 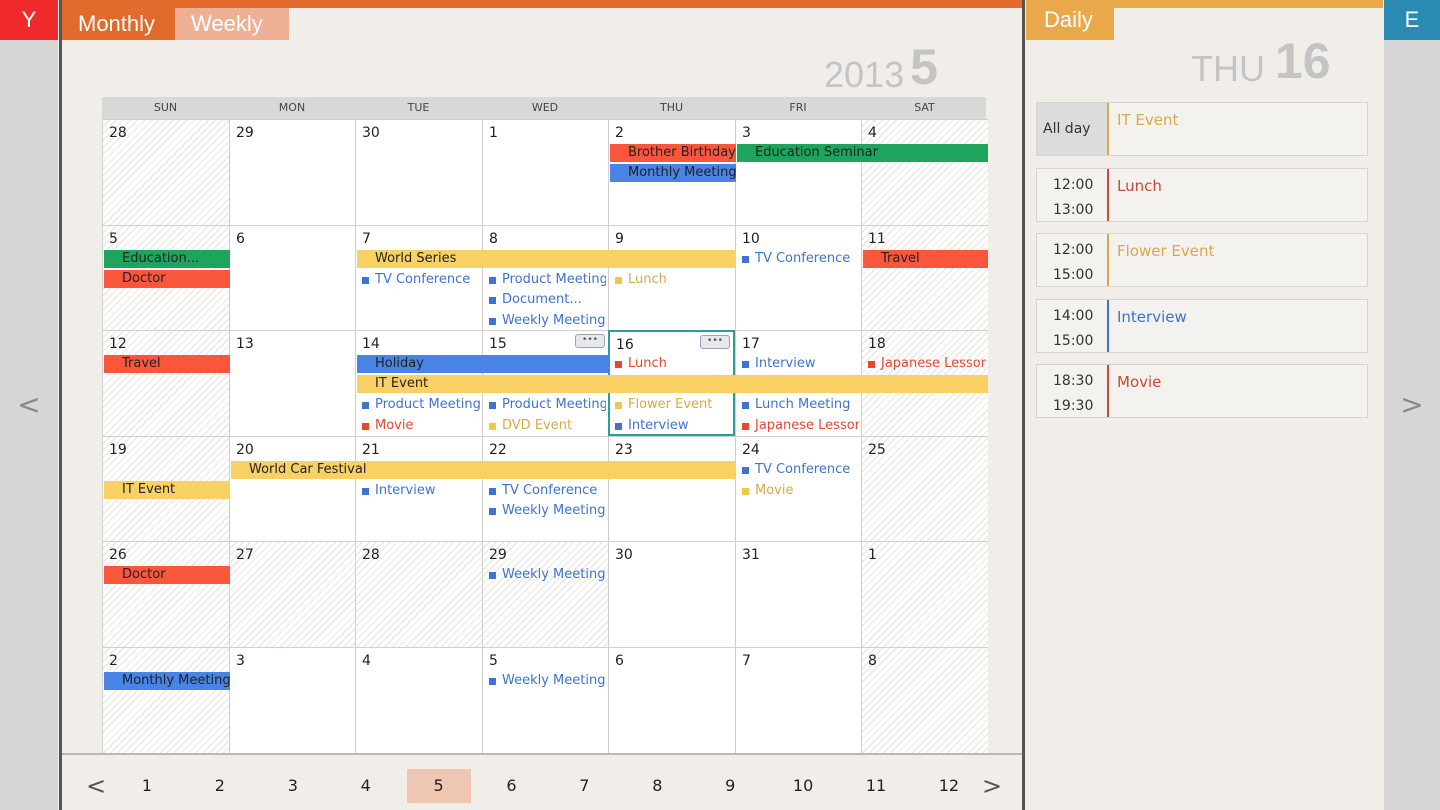 What do you see at coordinates (96, 786) in the screenshot?
I see `pager-prev-button: <` at bounding box center [96, 786].